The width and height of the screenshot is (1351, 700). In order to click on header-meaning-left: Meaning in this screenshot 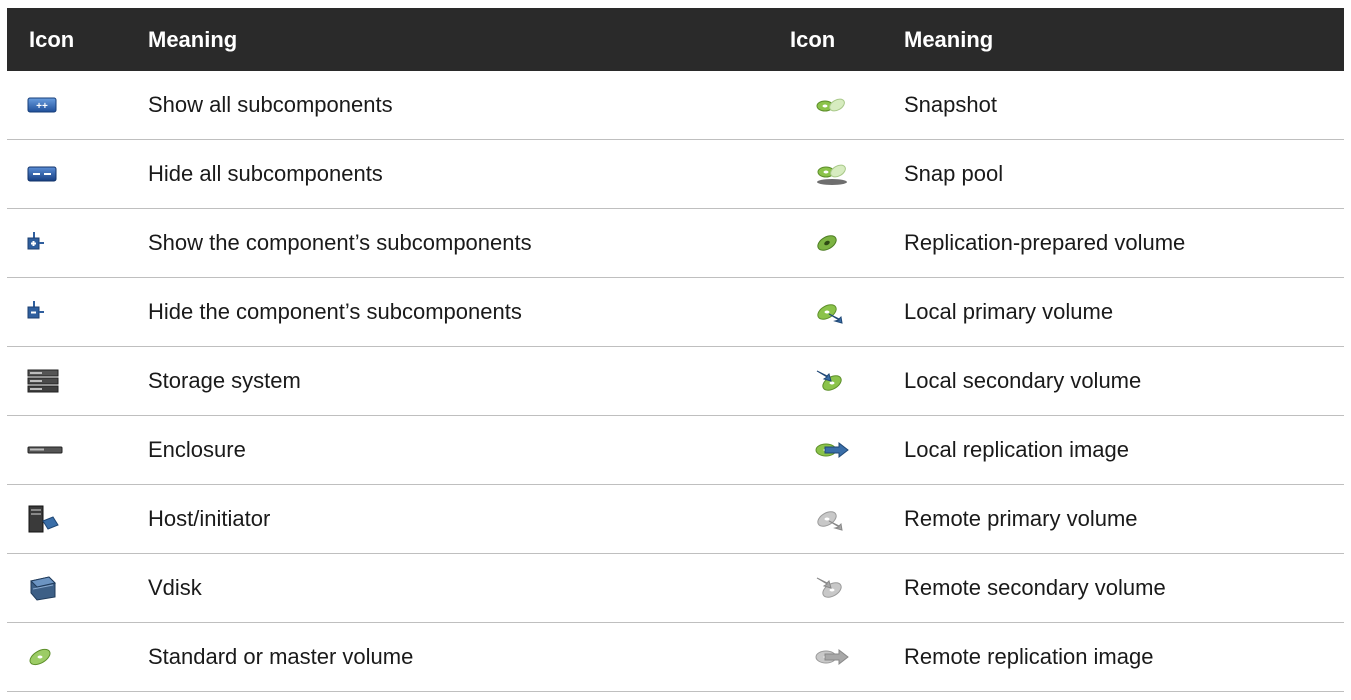, I will do `click(193, 39)`.